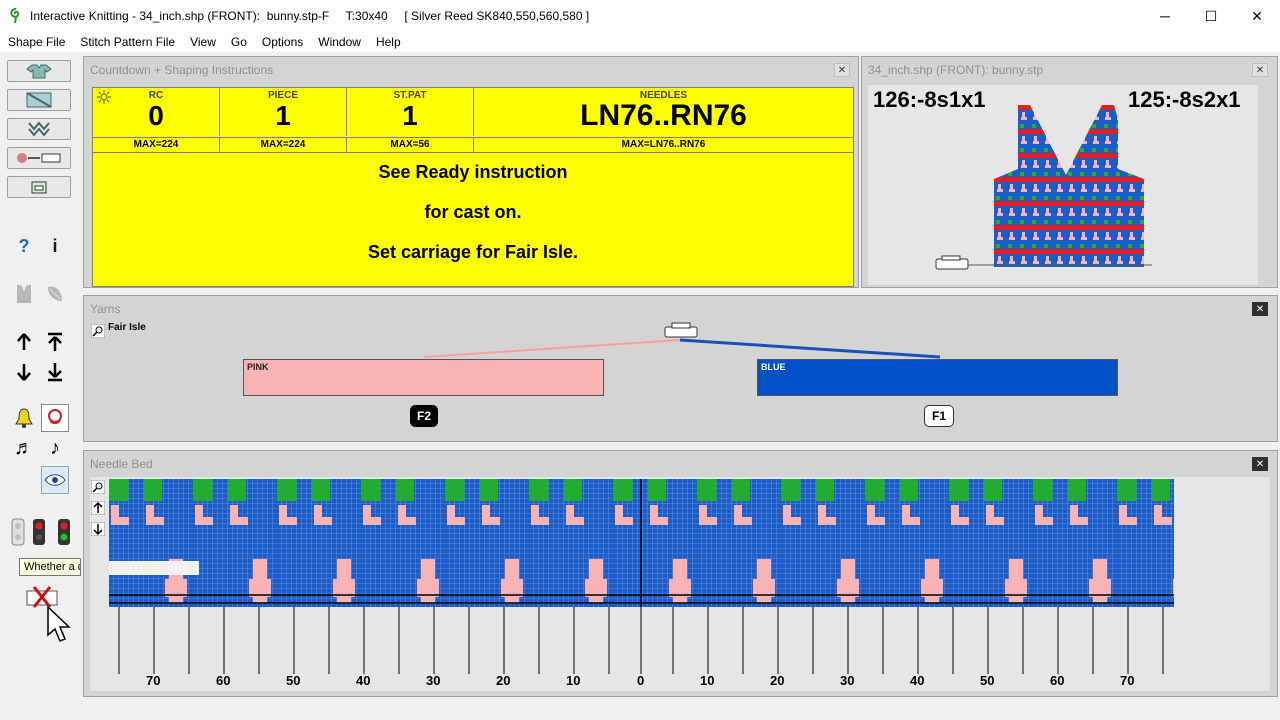 This screenshot has height=720, width=1280. I want to click on arrow-down-icon, so click(24, 372).